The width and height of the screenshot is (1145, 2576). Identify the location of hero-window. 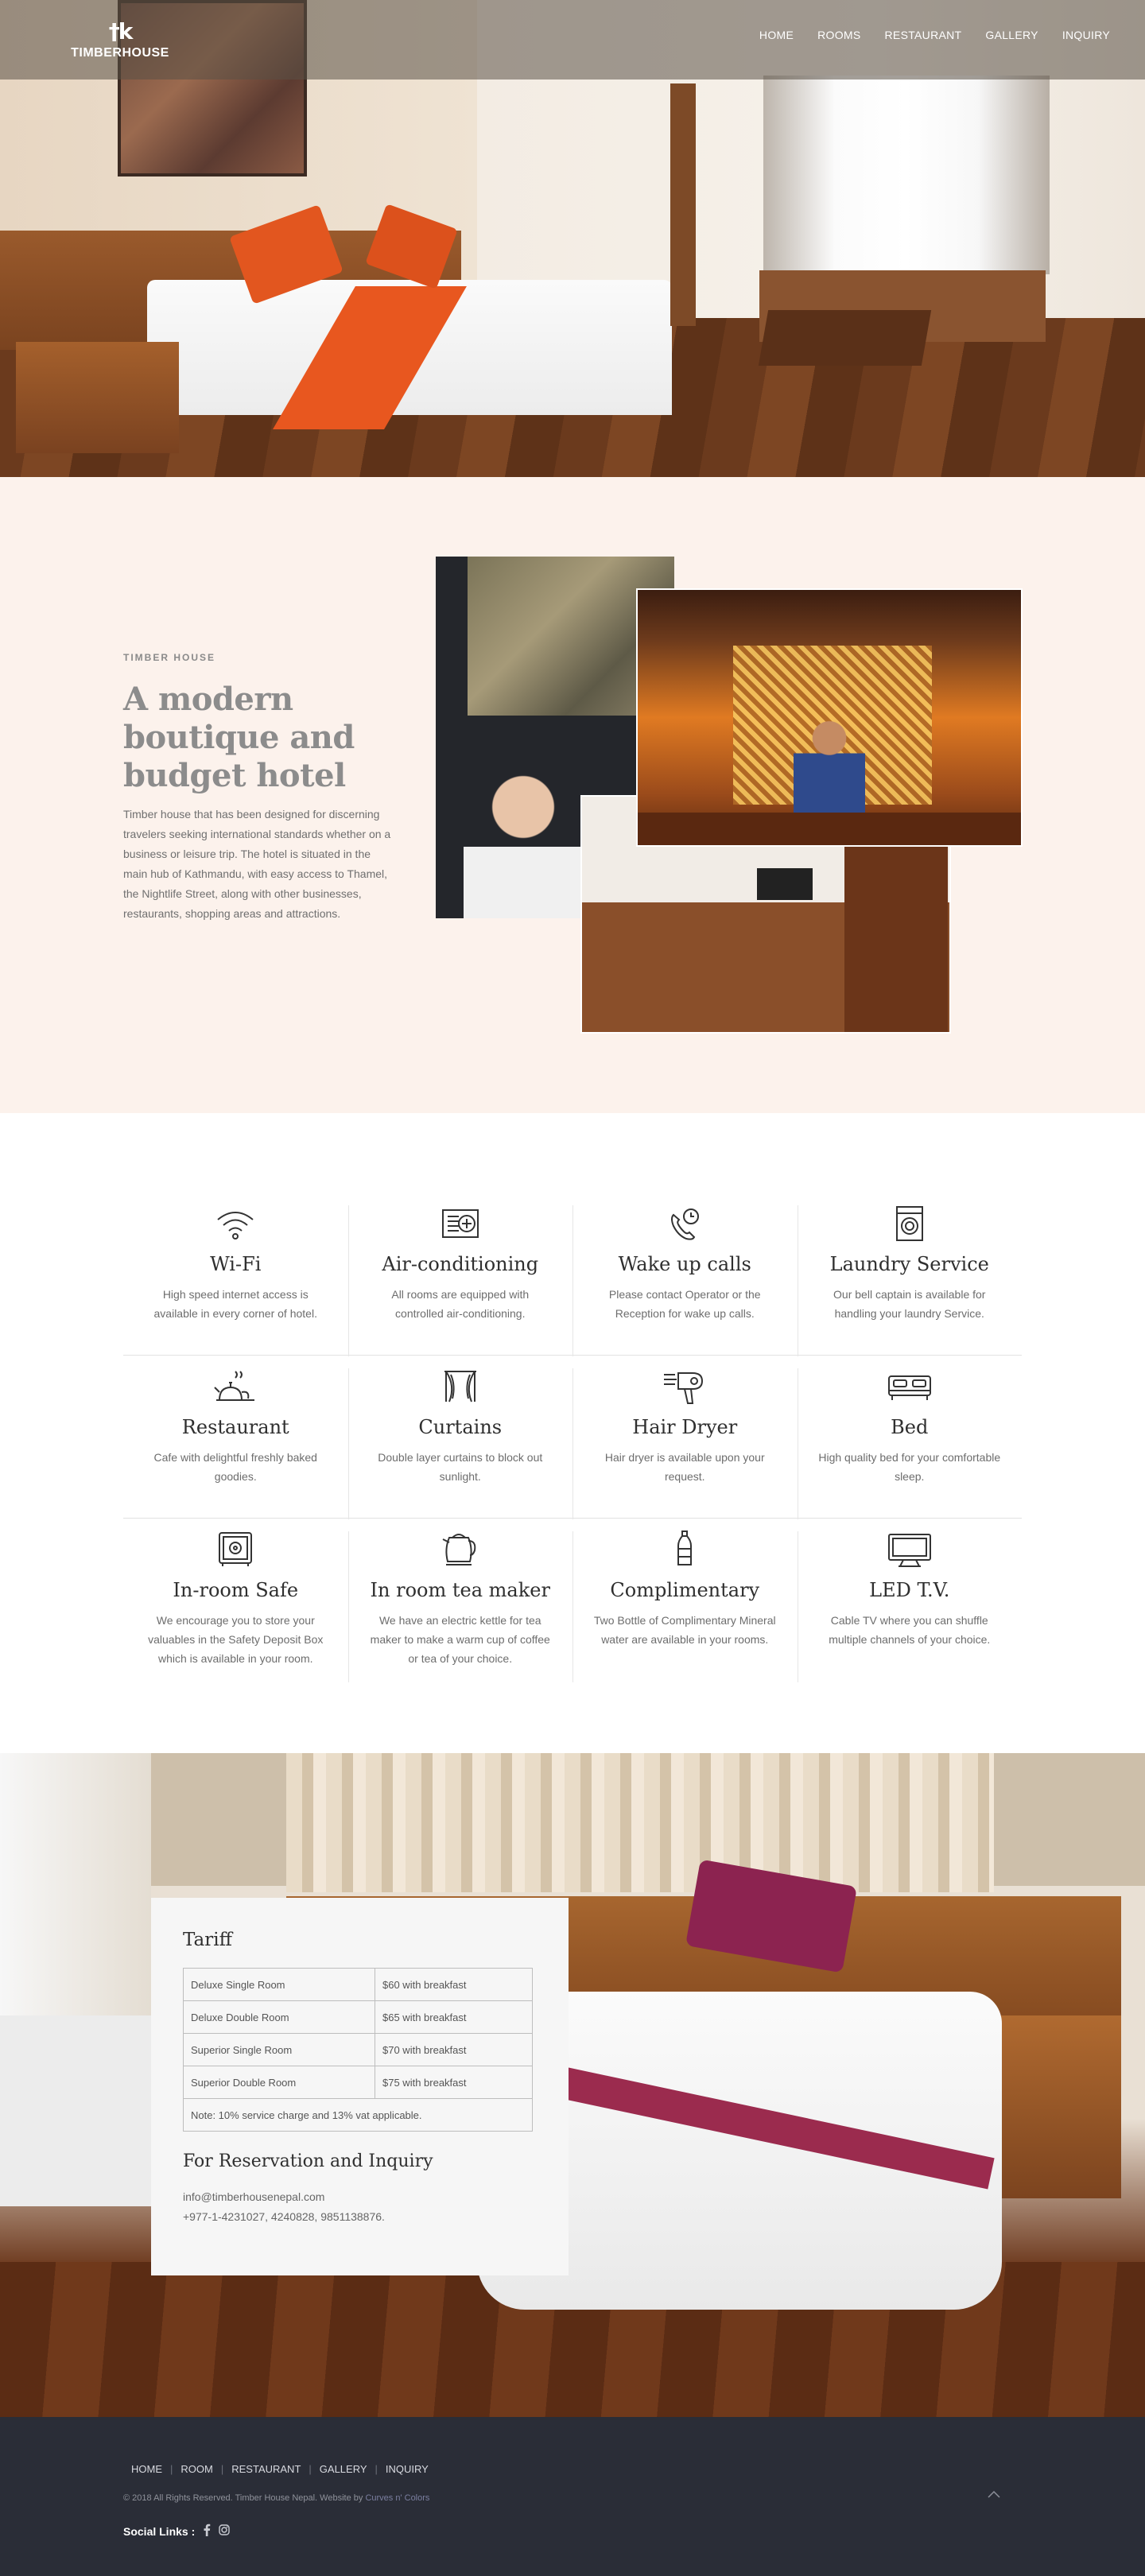
(906, 175).